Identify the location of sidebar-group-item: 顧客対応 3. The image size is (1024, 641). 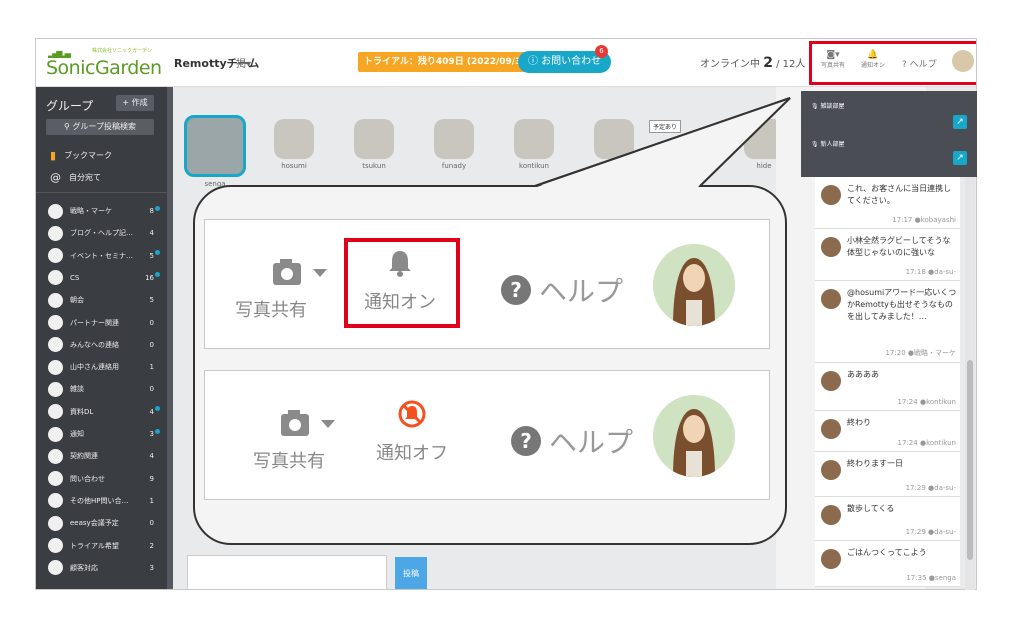
(104, 568).